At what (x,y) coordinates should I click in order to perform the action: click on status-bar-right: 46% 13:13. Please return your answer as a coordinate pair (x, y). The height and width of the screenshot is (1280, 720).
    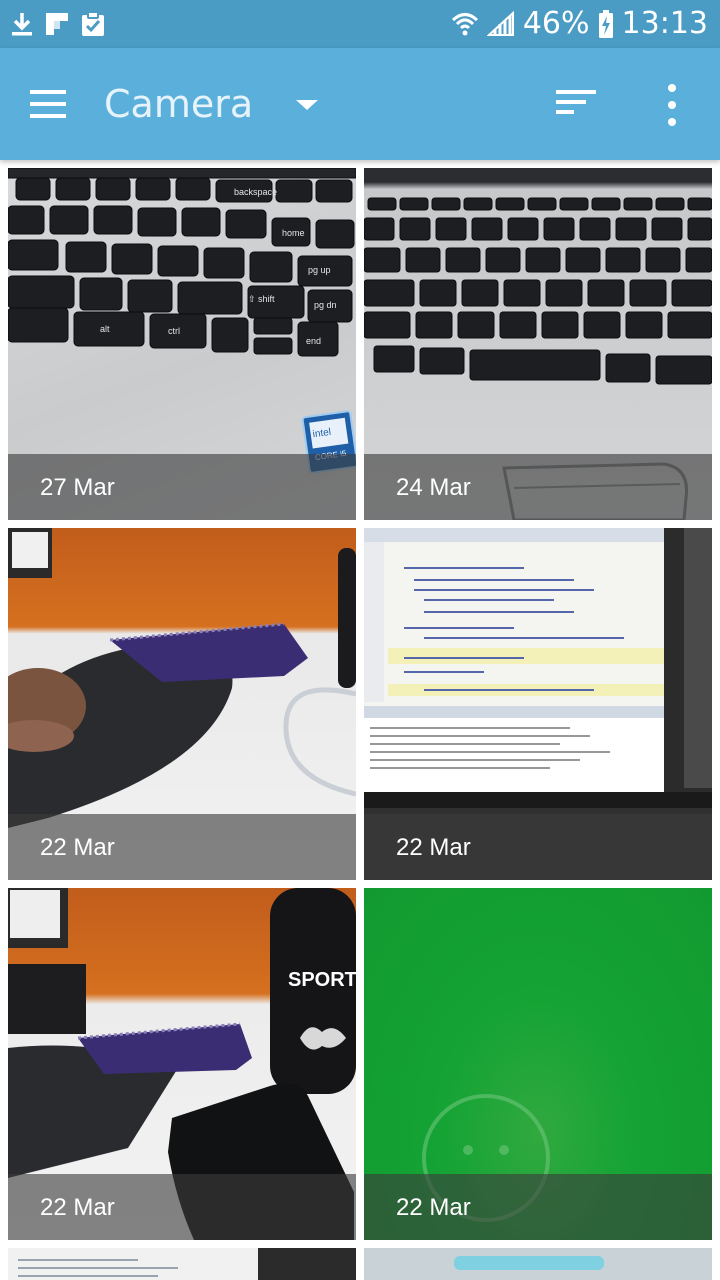
    Looking at the image, I should click on (579, 24).